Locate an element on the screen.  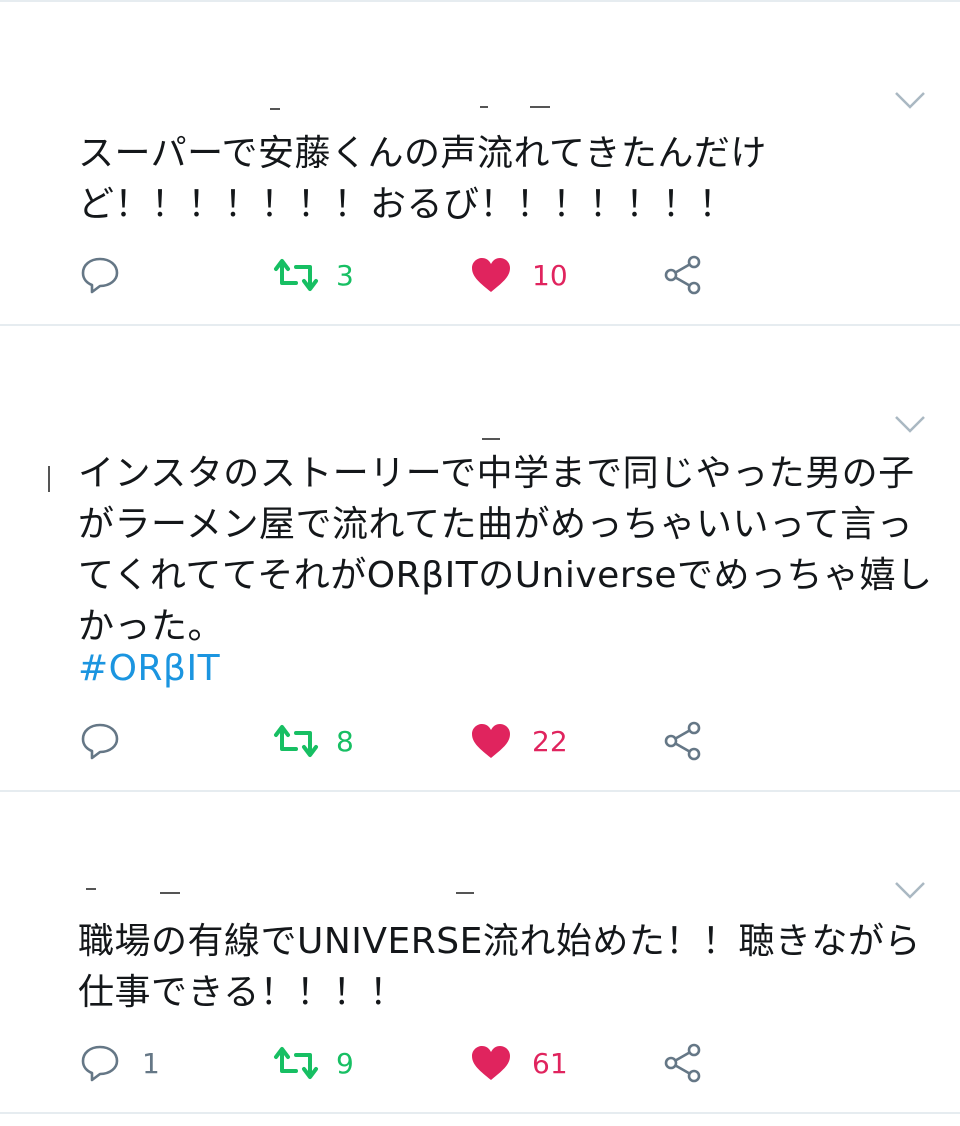
like-button: 22 is located at coordinates (519, 741).